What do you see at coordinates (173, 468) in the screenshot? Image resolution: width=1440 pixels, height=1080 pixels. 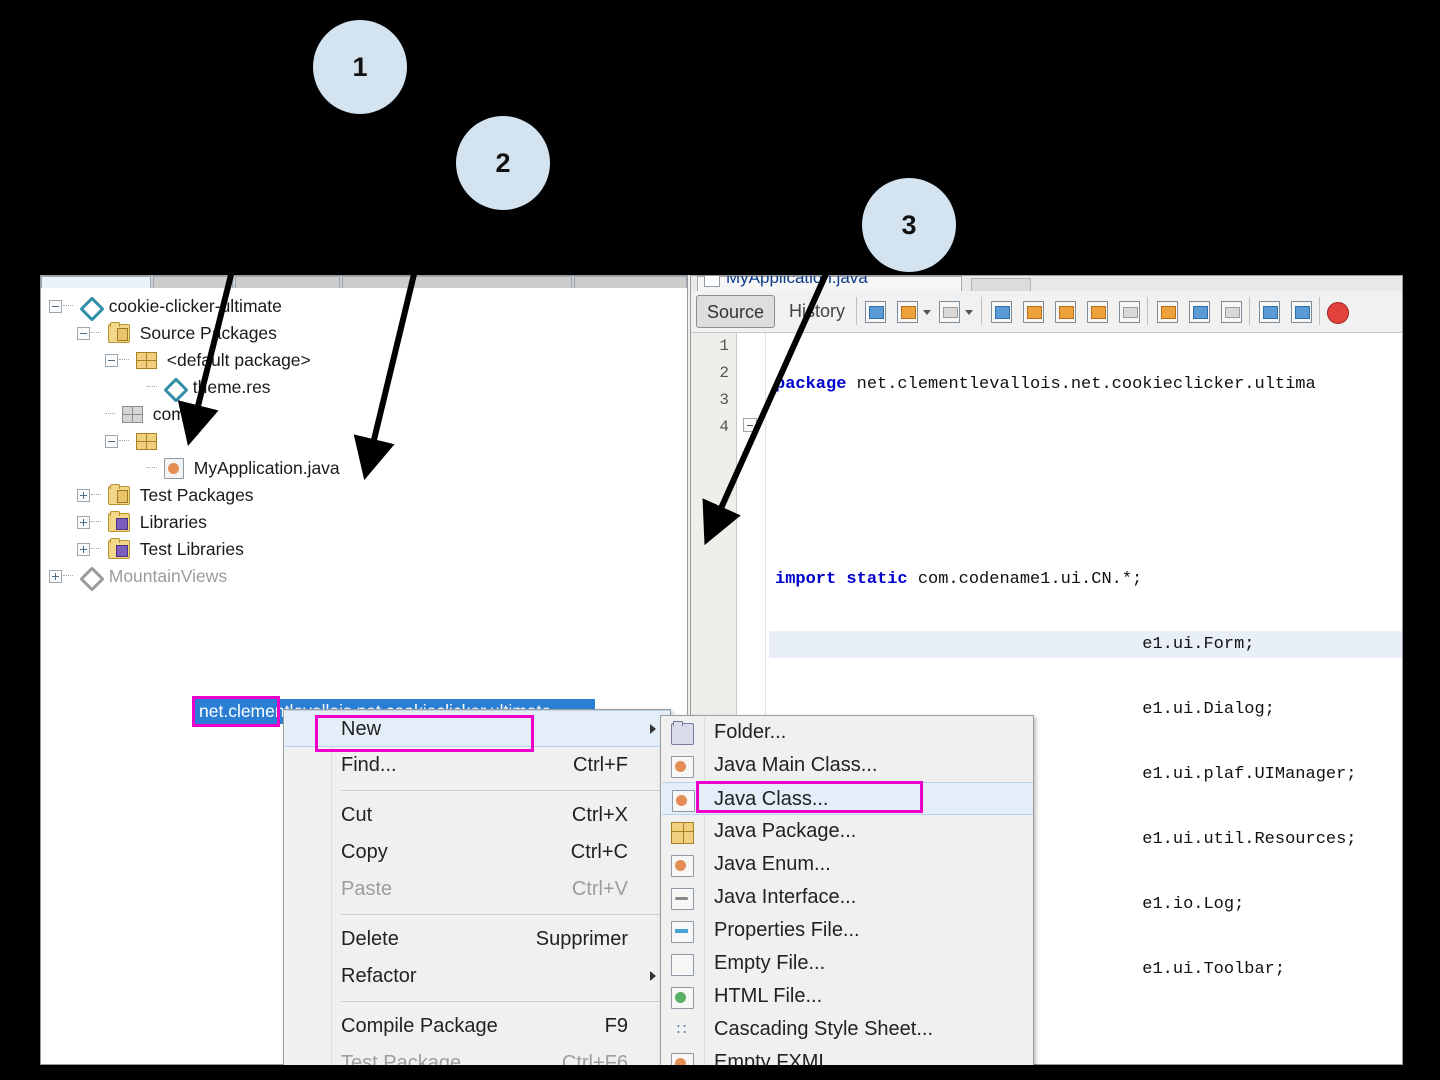 I see `java-class-icon` at bounding box center [173, 468].